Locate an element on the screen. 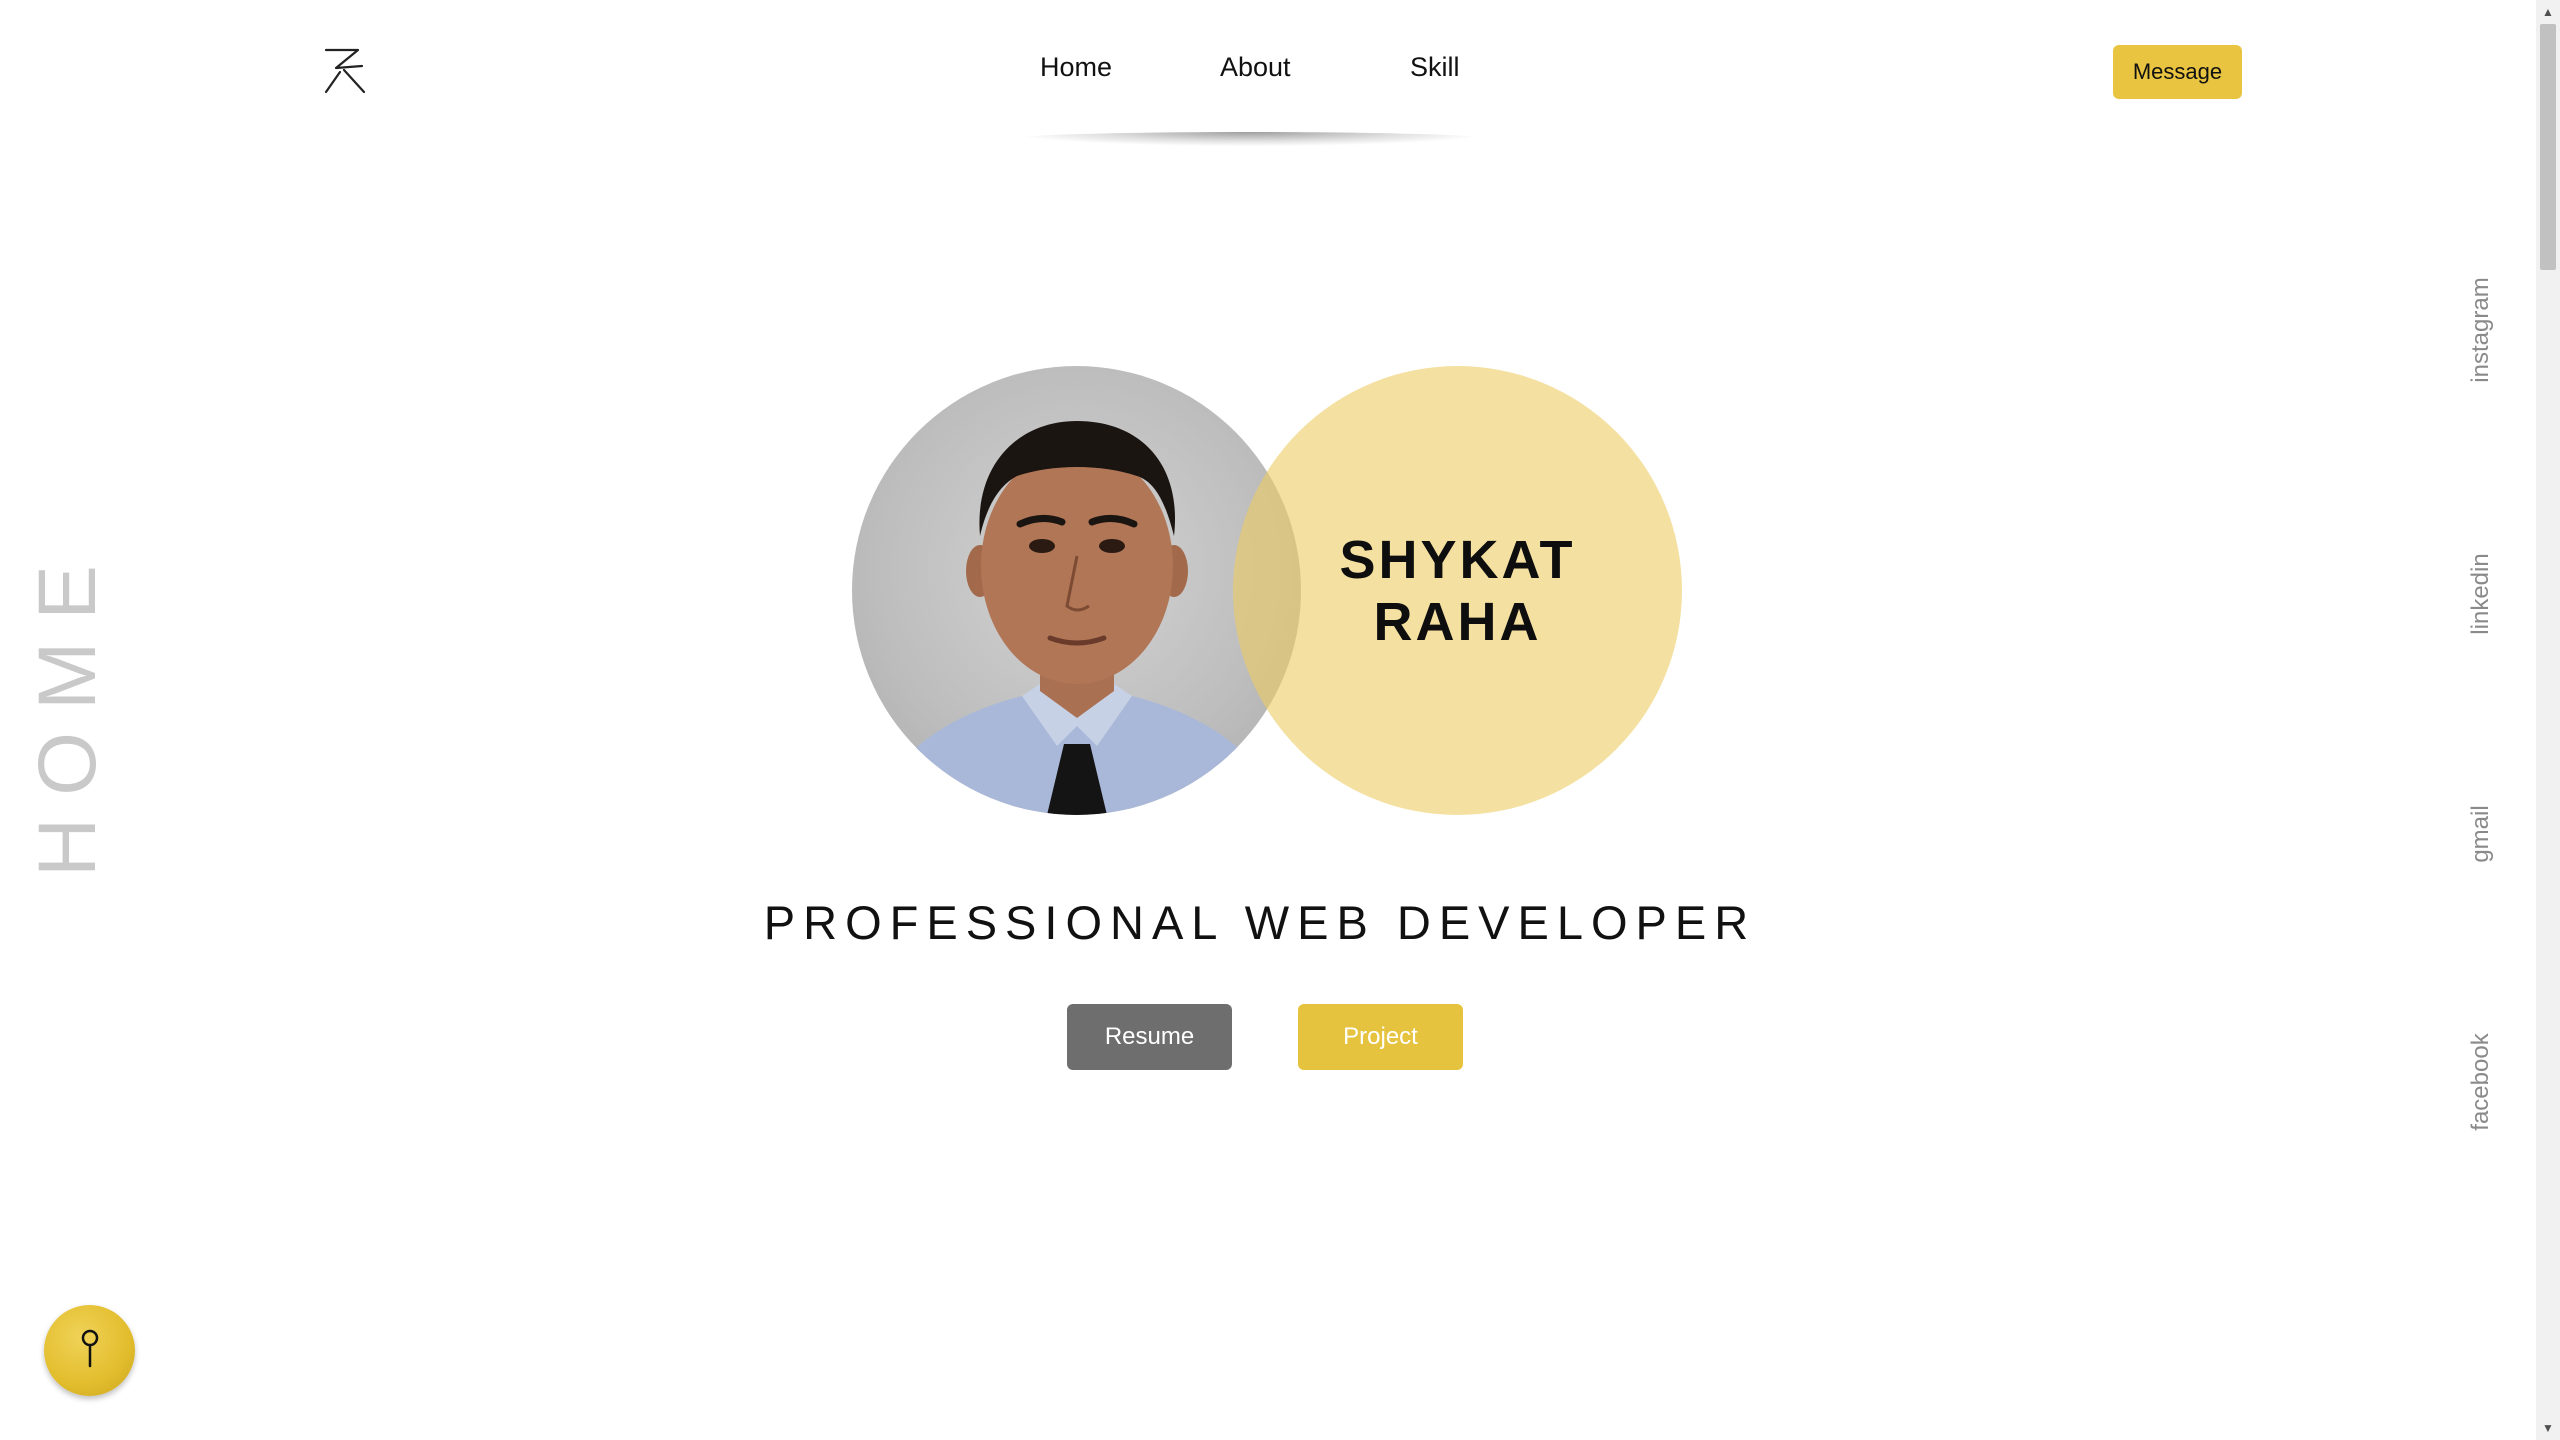 This screenshot has width=2560, height=1440. first-name: SHYKAT is located at coordinates (1457, 559).